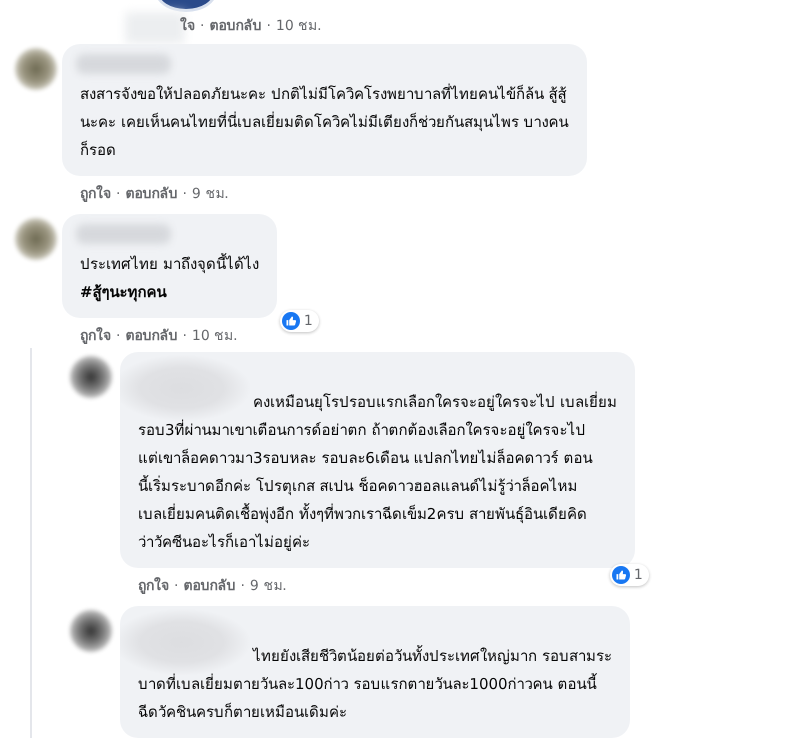 This screenshot has width=800, height=745. What do you see at coordinates (375, 683) in the screenshot?
I see `comment-text: ไทยยังเสียชีวิตน้อยต่อวันทั้งประเทศใหญ่มาก รอบสามระ บาดที่เบลเยี่ยมตายวันละ100ก่าว รอบแรกตายวันละ1000ก่าวคน ตอนนี้ ฉีดวัคชินครบก็ตายเหมือนเดิมค่ะ` at bounding box center [375, 683].